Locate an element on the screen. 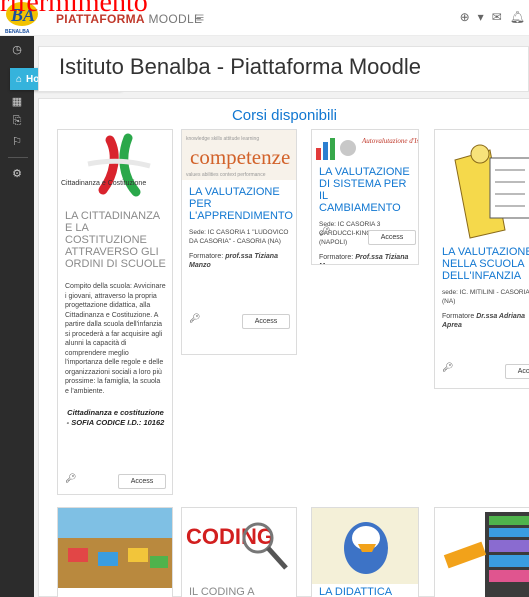  dashboard-icon: ◷ is located at coordinates (17, 49).